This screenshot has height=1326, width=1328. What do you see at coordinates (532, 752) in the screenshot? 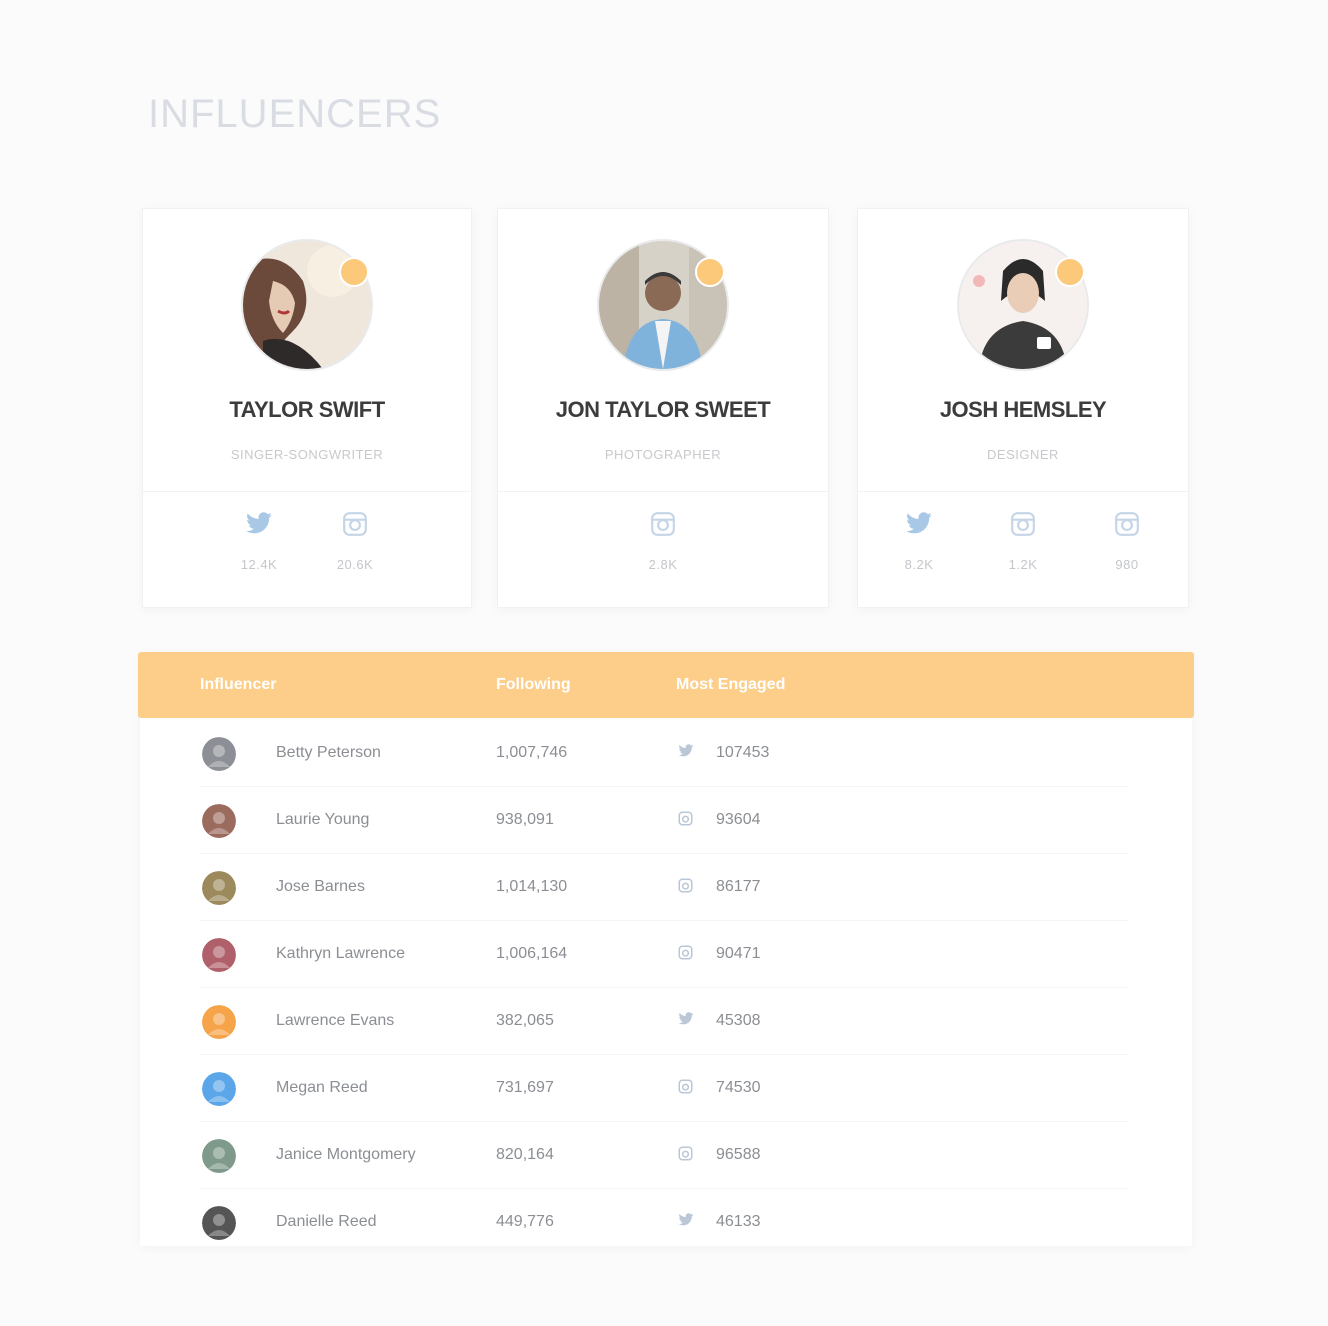
I see `following-count: 1,007,746` at bounding box center [532, 752].